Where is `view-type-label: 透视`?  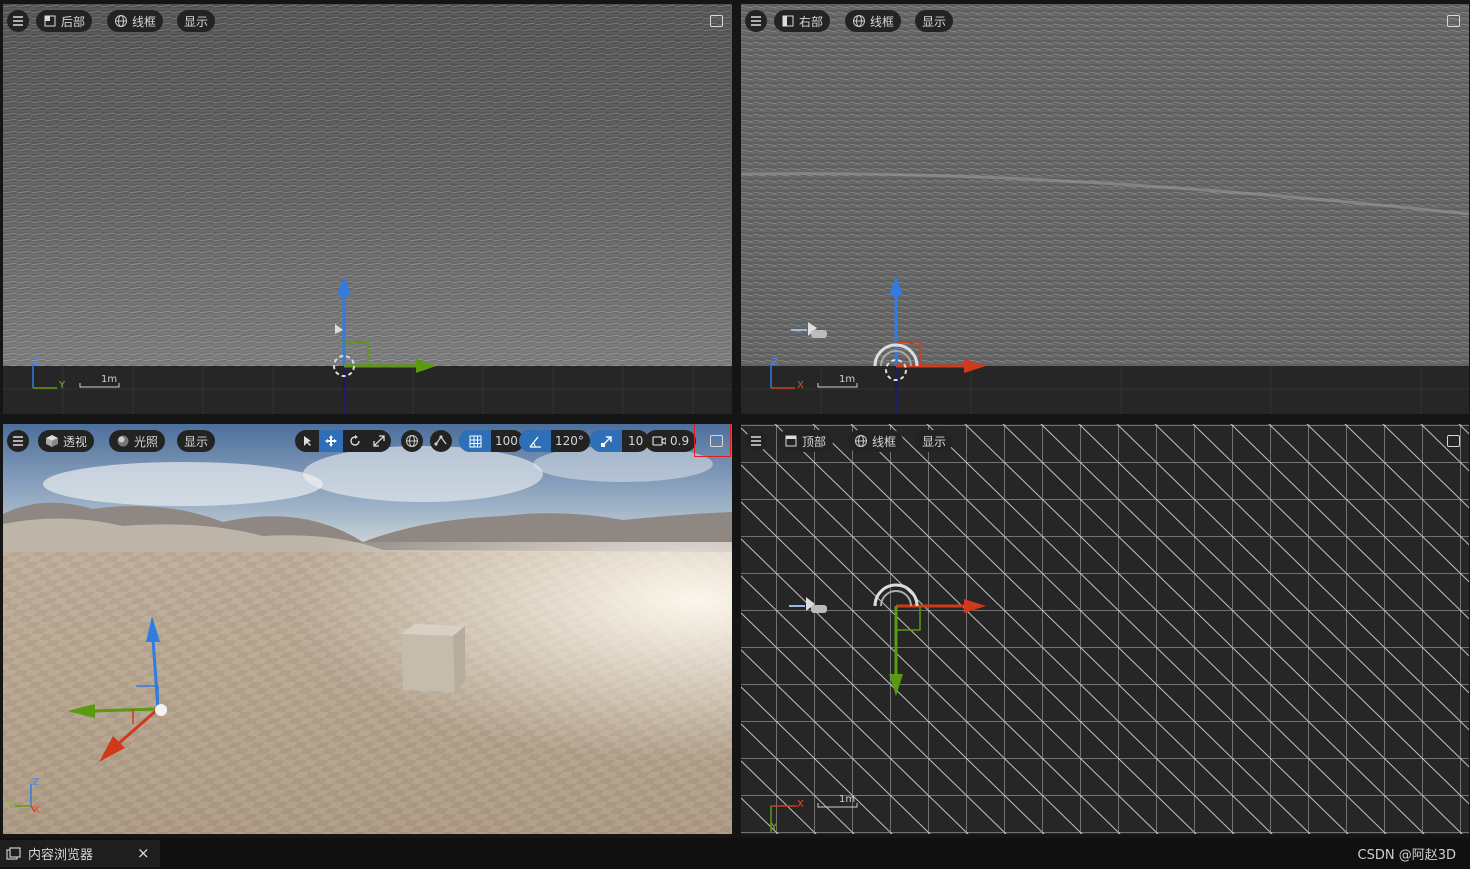
view-type-label: 透视 is located at coordinates (75, 441).